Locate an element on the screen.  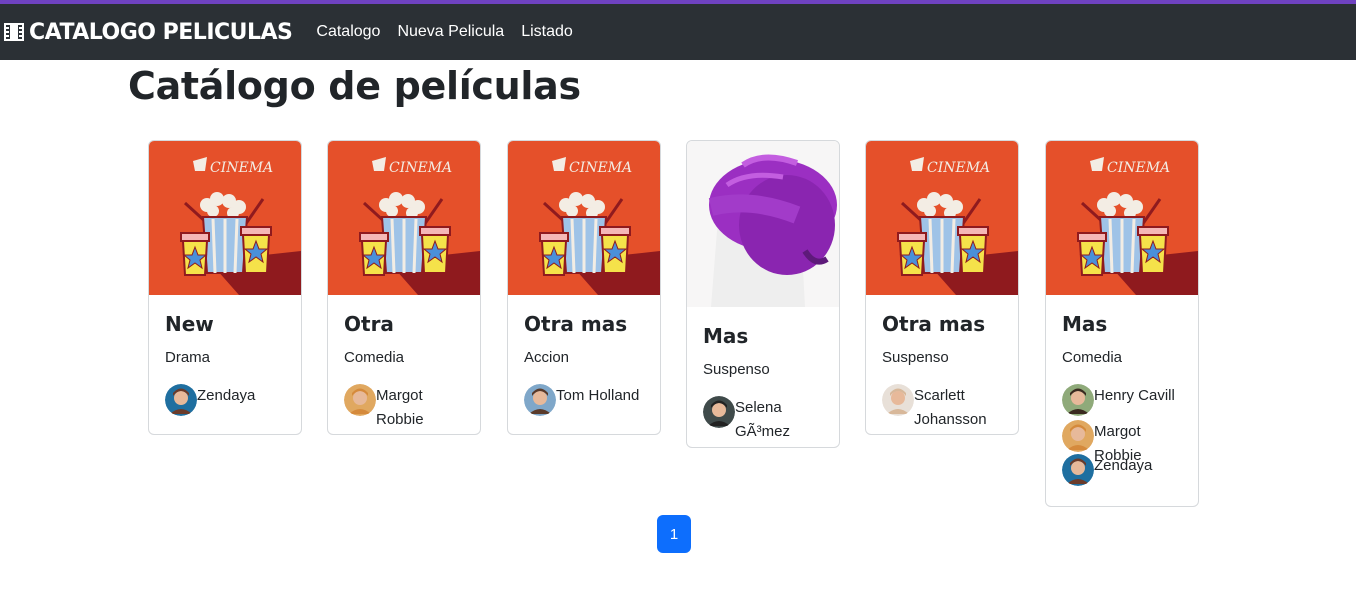
card-body: Otra mas Suspenso Scarlett Johansson is located at coordinates (942, 363).